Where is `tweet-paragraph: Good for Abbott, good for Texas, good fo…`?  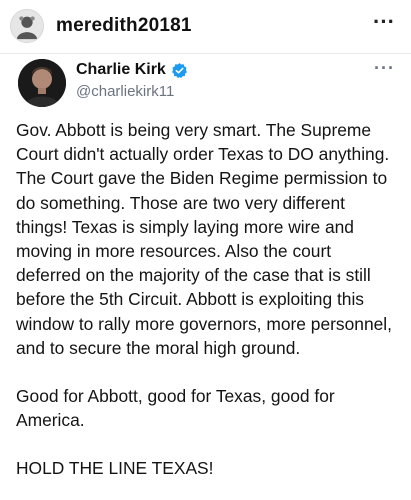
tweet-paragraph: Good for Abbott, good for Texas, good fo… is located at coordinates (175, 408).